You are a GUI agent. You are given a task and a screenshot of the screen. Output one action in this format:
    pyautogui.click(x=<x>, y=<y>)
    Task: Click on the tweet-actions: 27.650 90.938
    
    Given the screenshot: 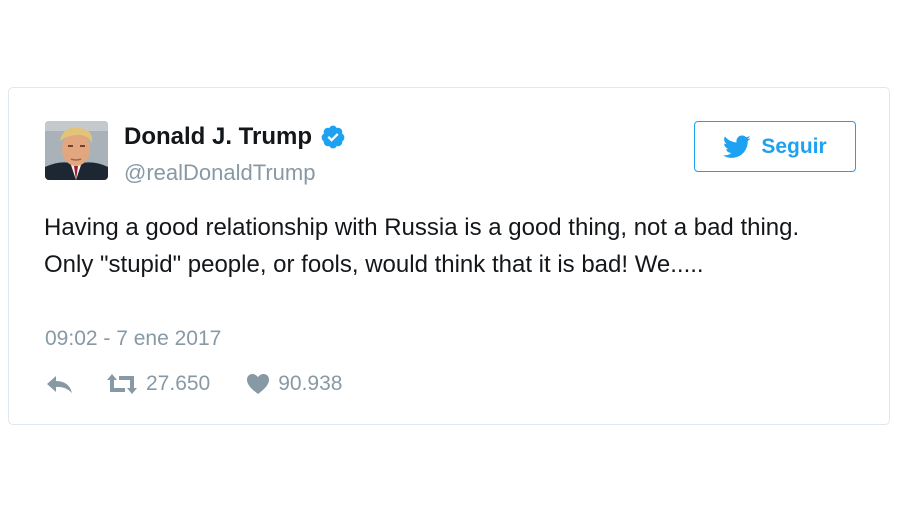 What is the action you would take?
    pyautogui.click(x=193, y=384)
    